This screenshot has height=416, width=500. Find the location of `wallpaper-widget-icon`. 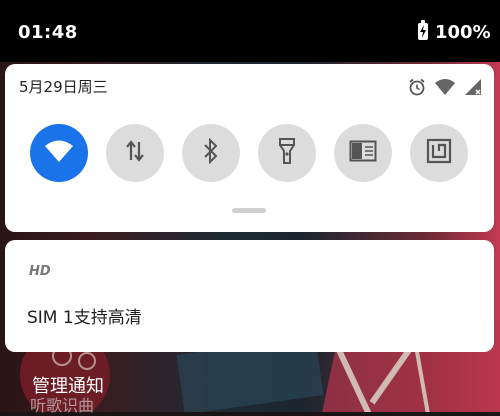

wallpaper-widget-icon is located at coordinates (87, 361).